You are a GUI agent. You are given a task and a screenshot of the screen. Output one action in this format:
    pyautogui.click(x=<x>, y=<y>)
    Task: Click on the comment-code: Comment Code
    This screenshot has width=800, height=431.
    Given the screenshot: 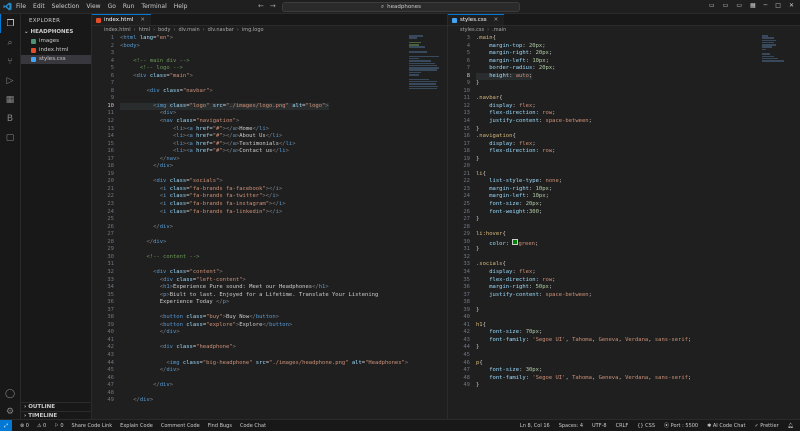 What is the action you would take?
    pyautogui.click(x=180, y=426)
    